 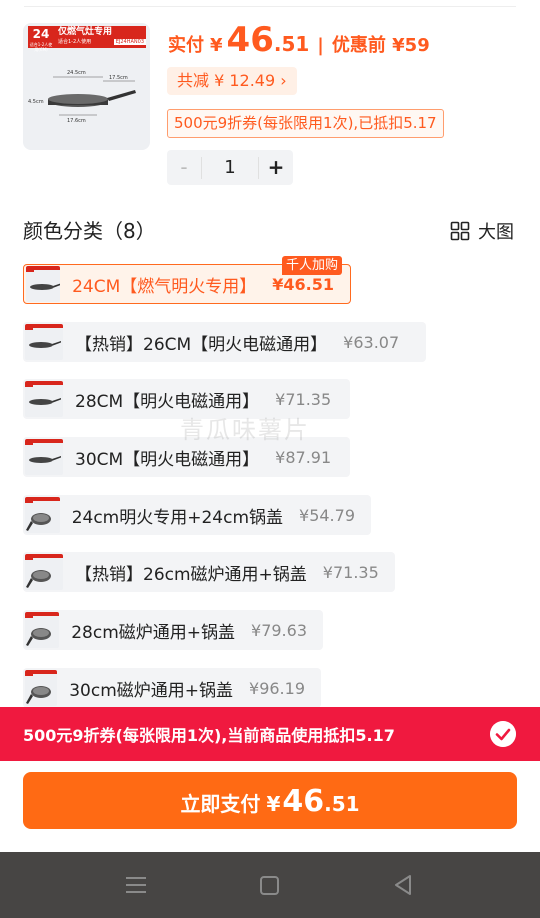 I want to click on product-size-badge: 24 适合1-2人使用(CM), so click(x=41, y=39).